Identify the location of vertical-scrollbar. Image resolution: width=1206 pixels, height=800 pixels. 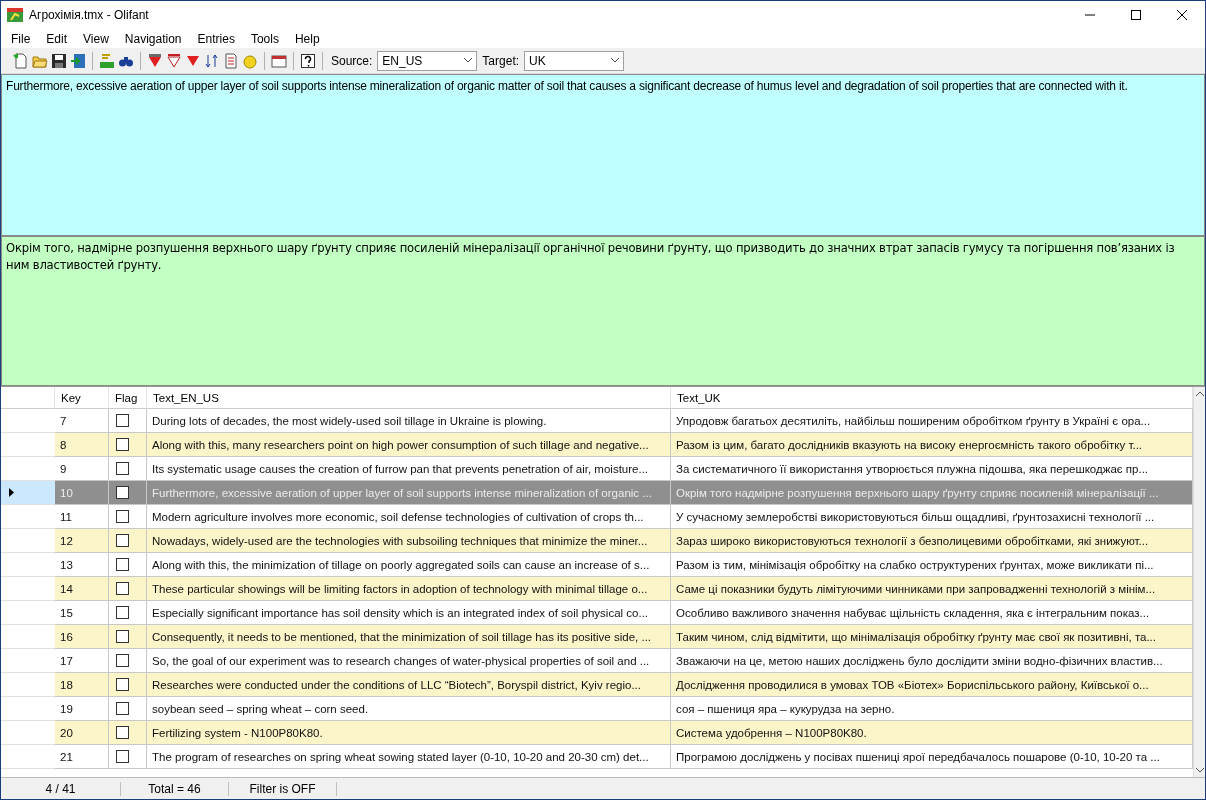
(1199, 582).